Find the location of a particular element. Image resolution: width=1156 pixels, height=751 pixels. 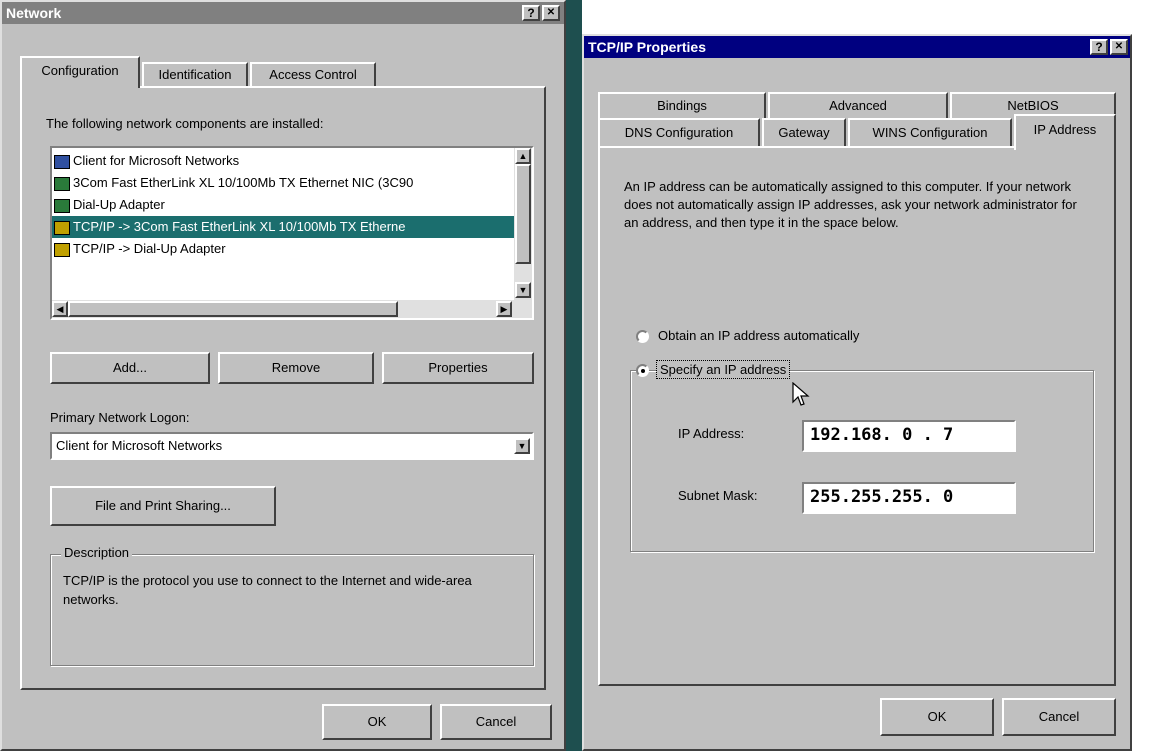

tcpip-title-bar: TCP/IP Properties ? ✕ is located at coordinates (857, 47).